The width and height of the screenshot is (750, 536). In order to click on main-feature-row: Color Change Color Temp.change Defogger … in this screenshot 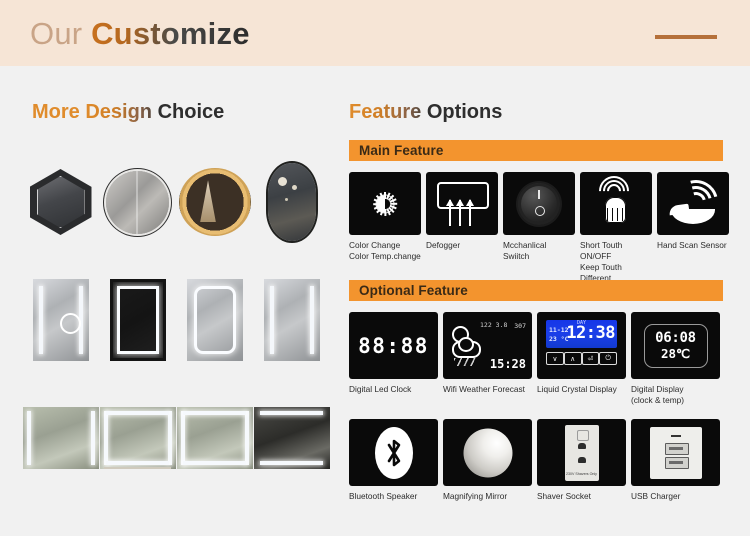, I will do `click(541, 233)`.